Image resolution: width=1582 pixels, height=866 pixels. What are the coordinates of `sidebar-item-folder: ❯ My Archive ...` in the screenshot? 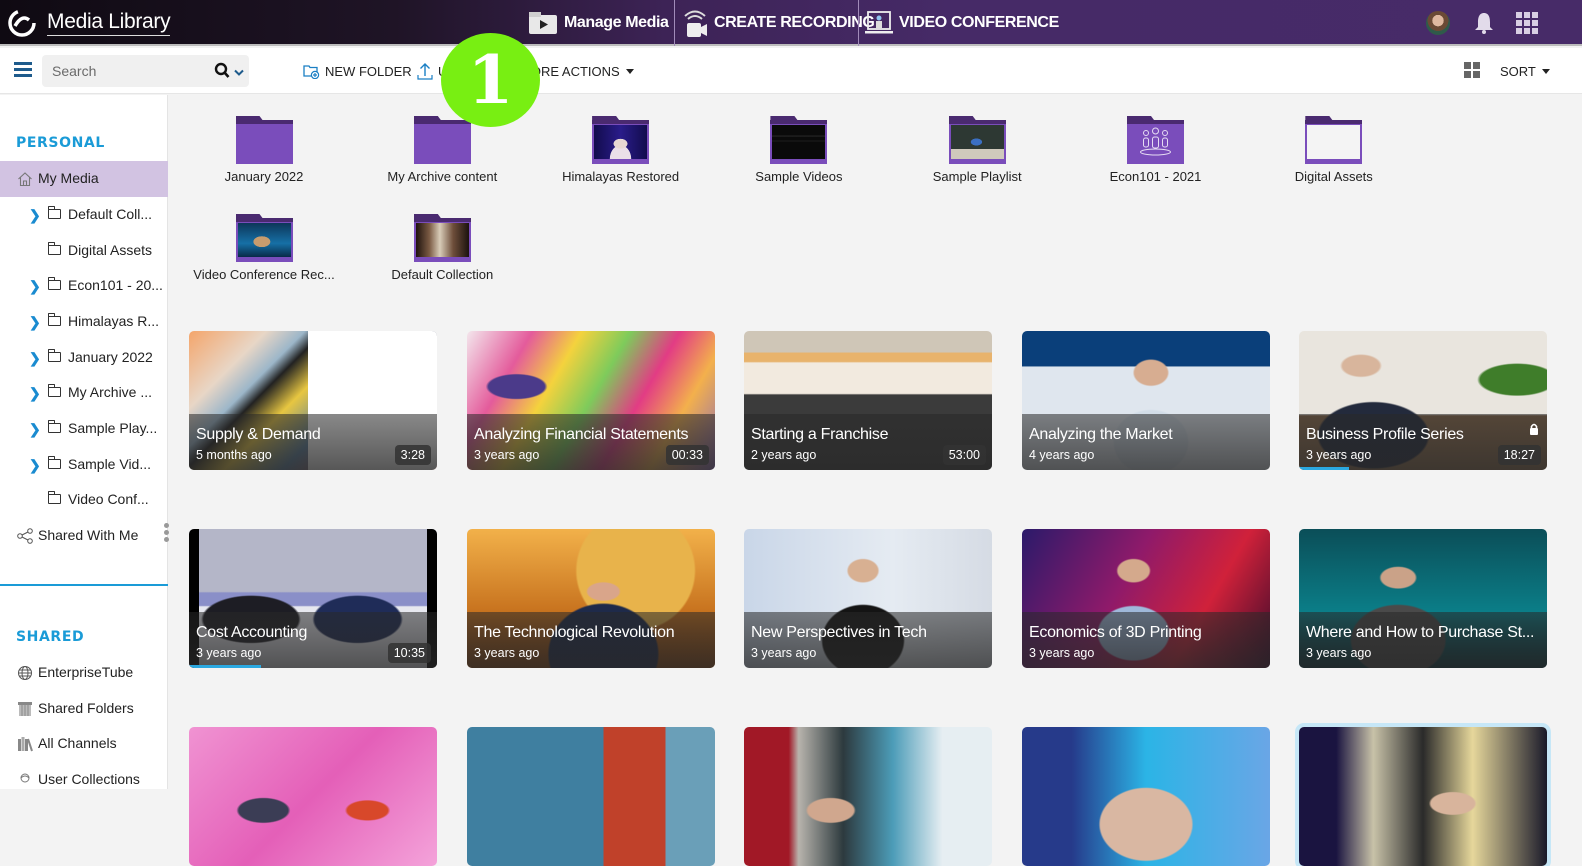 It's located at (84, 393).